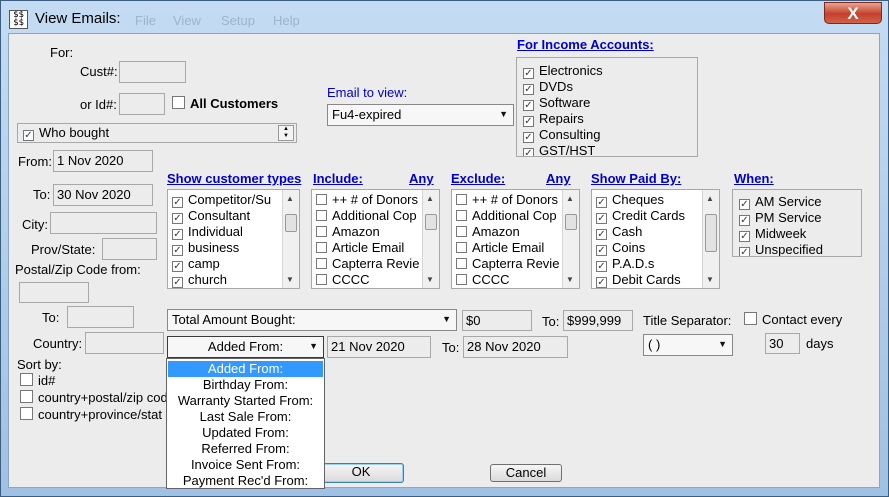  I want to click on sort-option-id: id#, so click(37, 380).